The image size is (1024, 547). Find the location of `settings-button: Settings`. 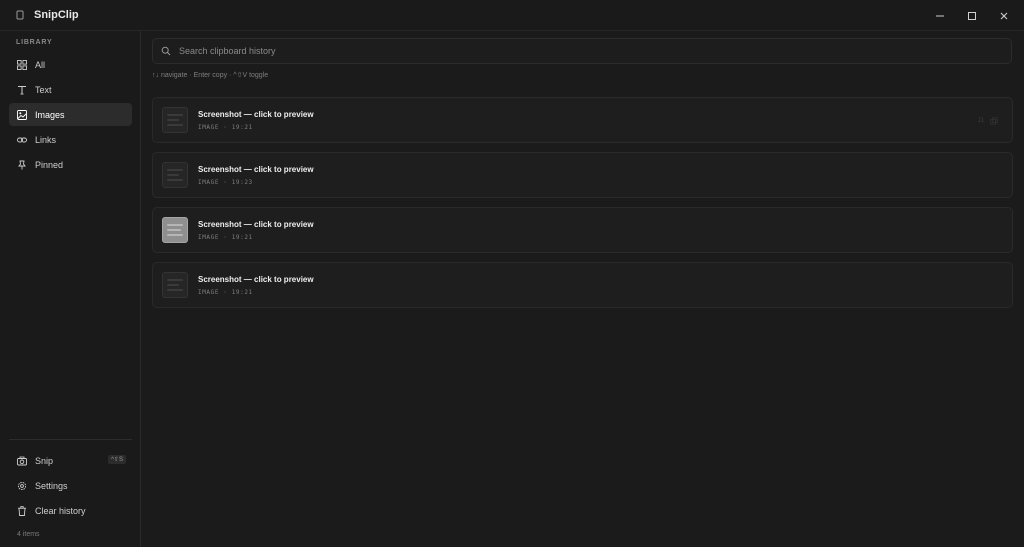

settings-button: Settings is located at coordinates (70, 485).